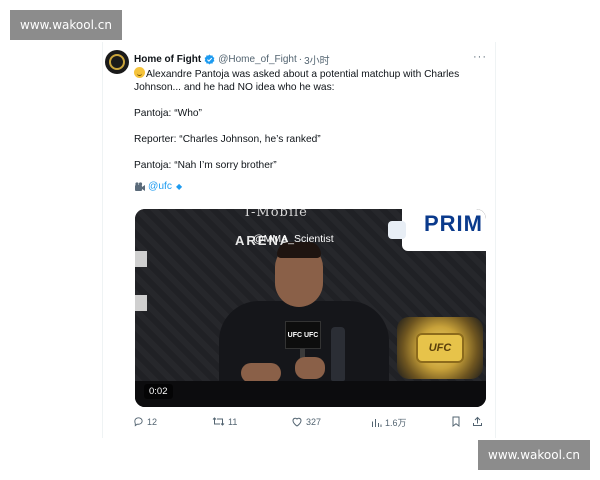 This screenshot has height=480, width=600. What do you see at coordinates (140, 186) in the screenshot?
I see `movie-camera-icon` at bounding box center [140, 186].